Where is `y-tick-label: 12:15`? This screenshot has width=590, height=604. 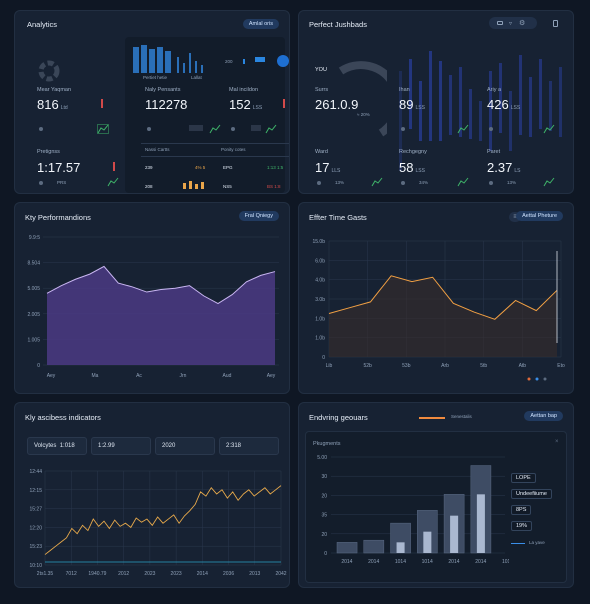 y-tick-label: 12:15 is located at coordinates (35, 491).